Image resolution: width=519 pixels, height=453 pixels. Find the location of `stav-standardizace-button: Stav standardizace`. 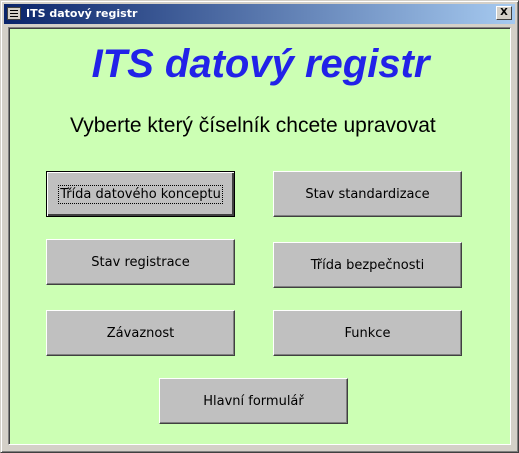

stav-standardizace-button: Stav standardizace is located at coordinates (367, 194).